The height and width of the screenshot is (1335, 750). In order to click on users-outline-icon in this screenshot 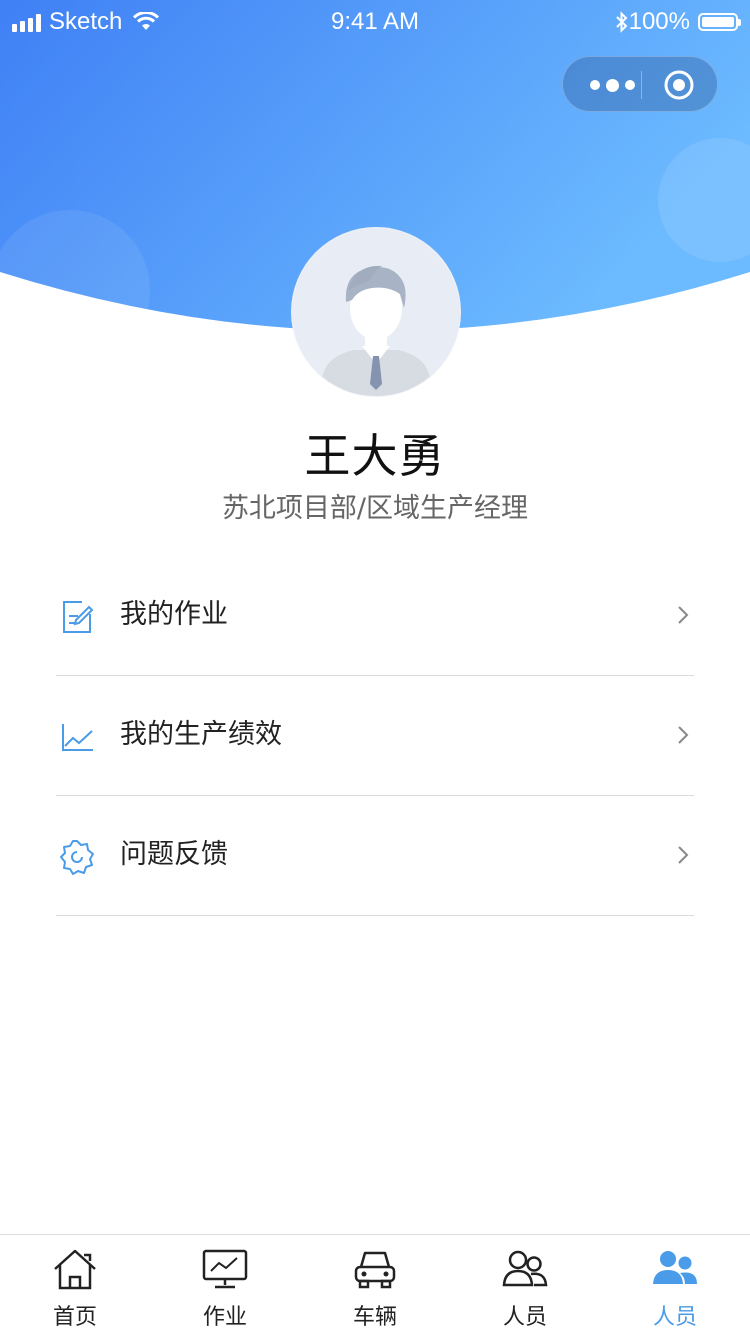, I will do `click(525, 1268)`.